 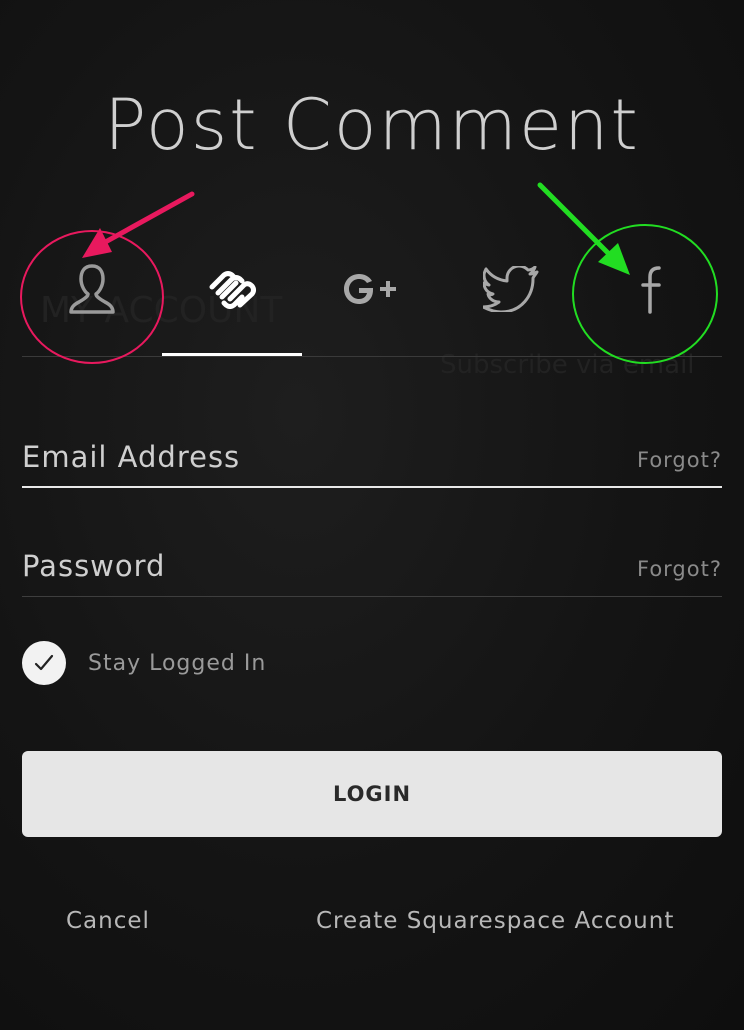 I want to click on stay-logged-in-row: Stay Logged In, so click(x=144, y=663).